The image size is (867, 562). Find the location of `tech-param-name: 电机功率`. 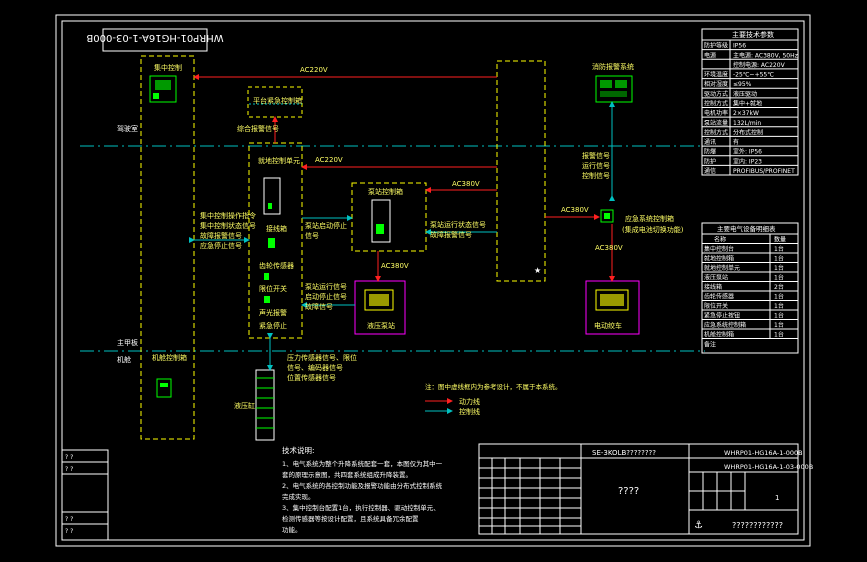

tech-param-name: 电机功率 is located at coordinates (716, 113).